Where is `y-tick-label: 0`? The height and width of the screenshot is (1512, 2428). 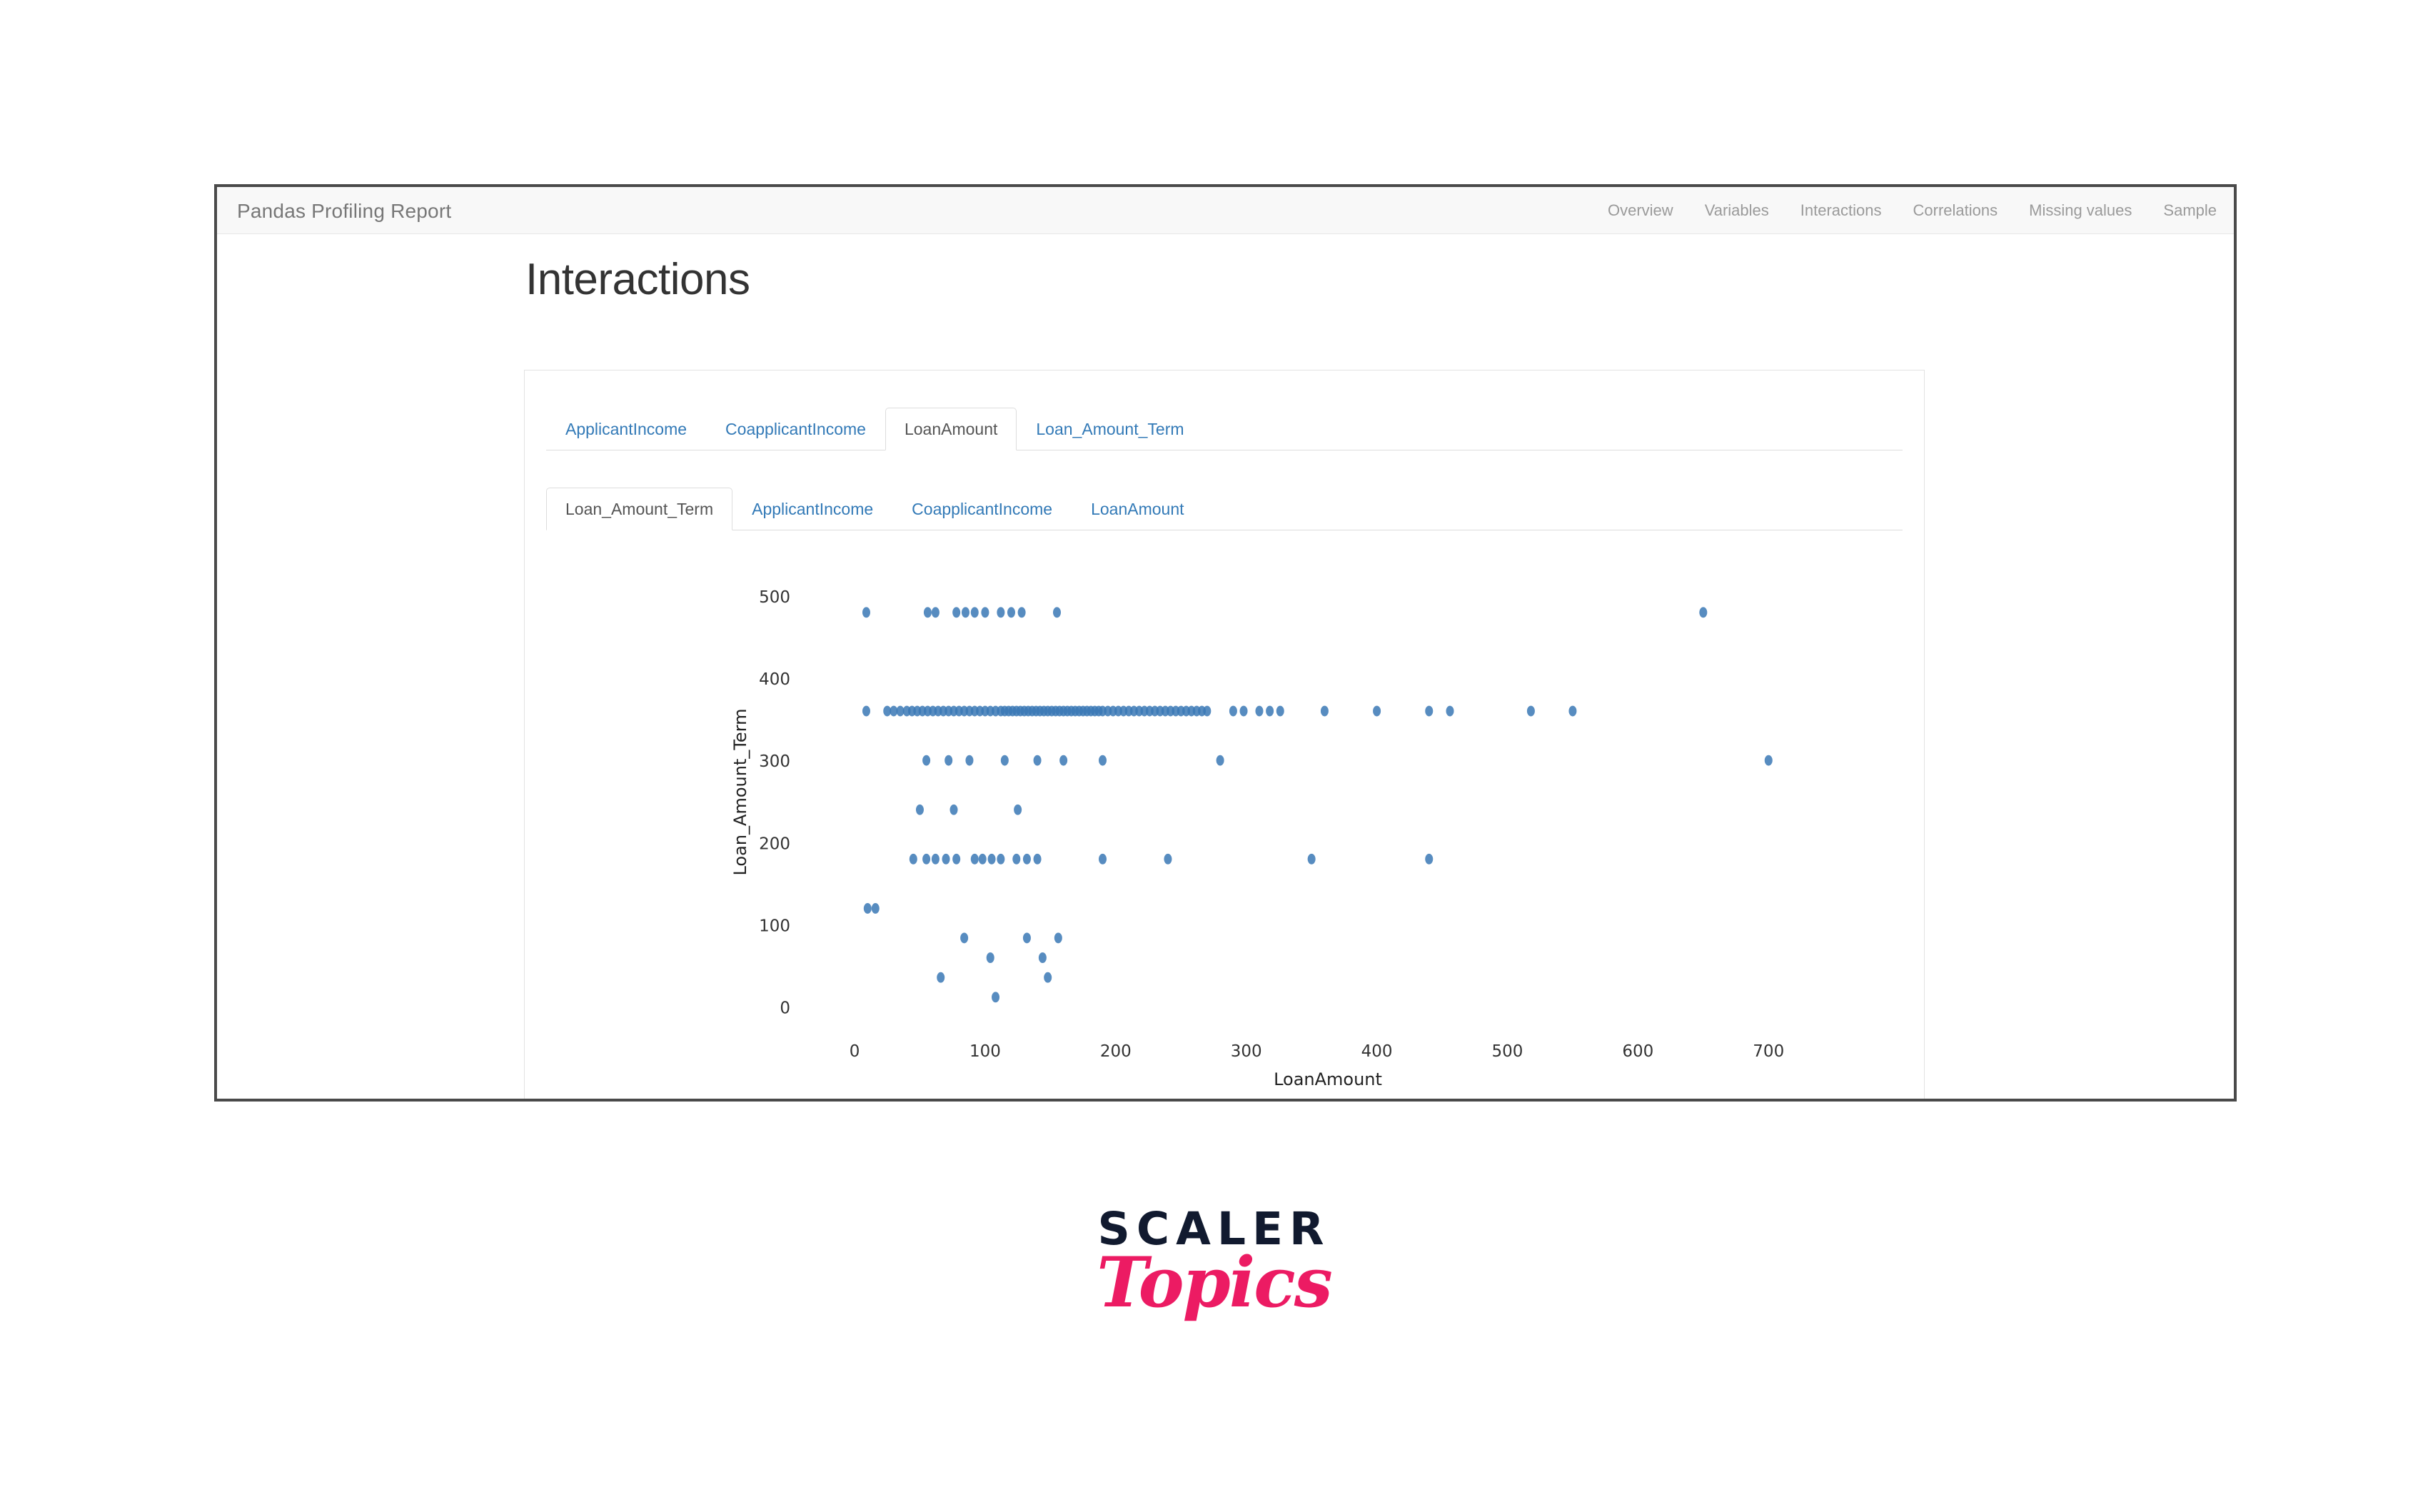
y-tick-label: 0 is located at coordinates (785, 1008).